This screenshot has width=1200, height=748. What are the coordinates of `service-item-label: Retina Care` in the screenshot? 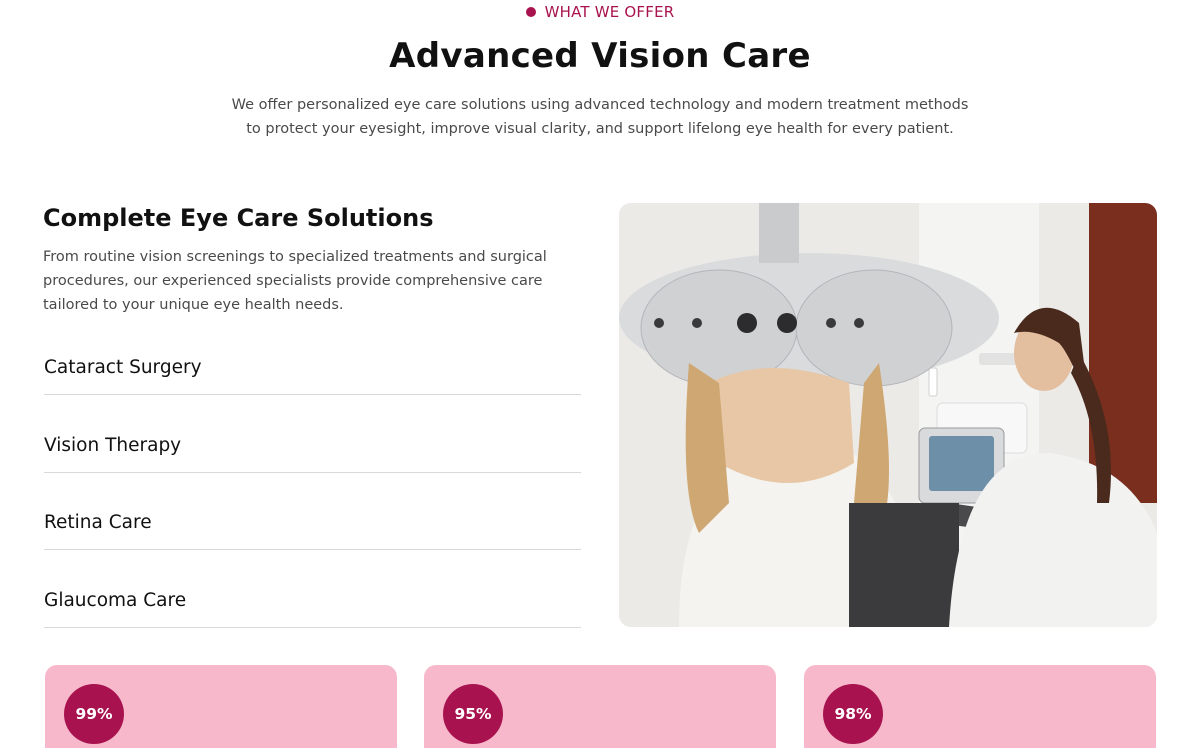 It's located at (98, 523).